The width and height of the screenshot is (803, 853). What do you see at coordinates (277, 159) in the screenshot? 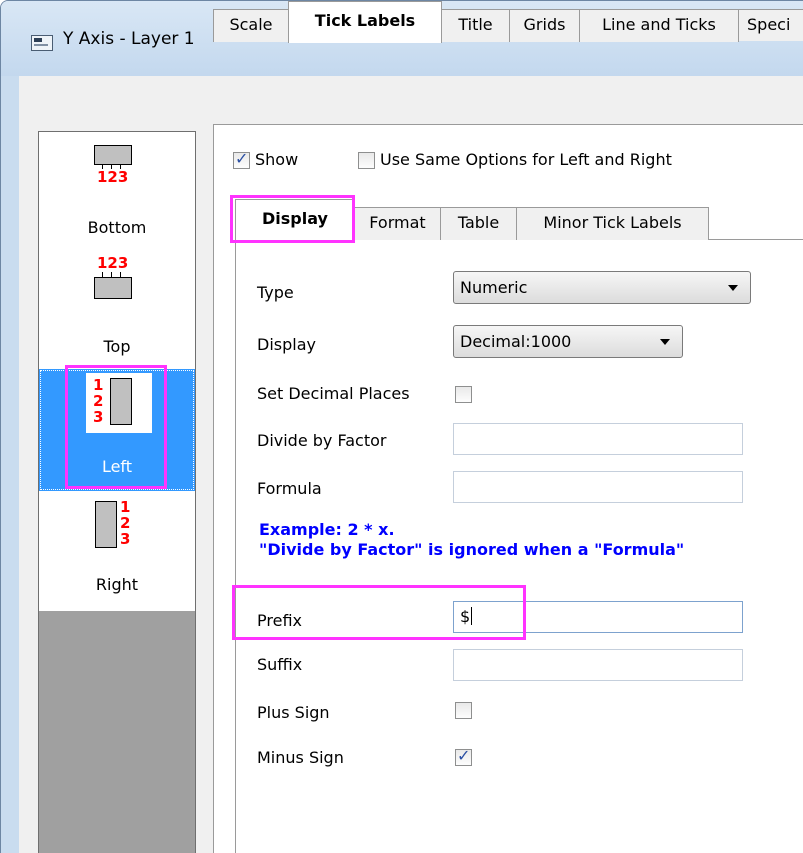
I see `show-label: Show` at bounding box center [277, 159].